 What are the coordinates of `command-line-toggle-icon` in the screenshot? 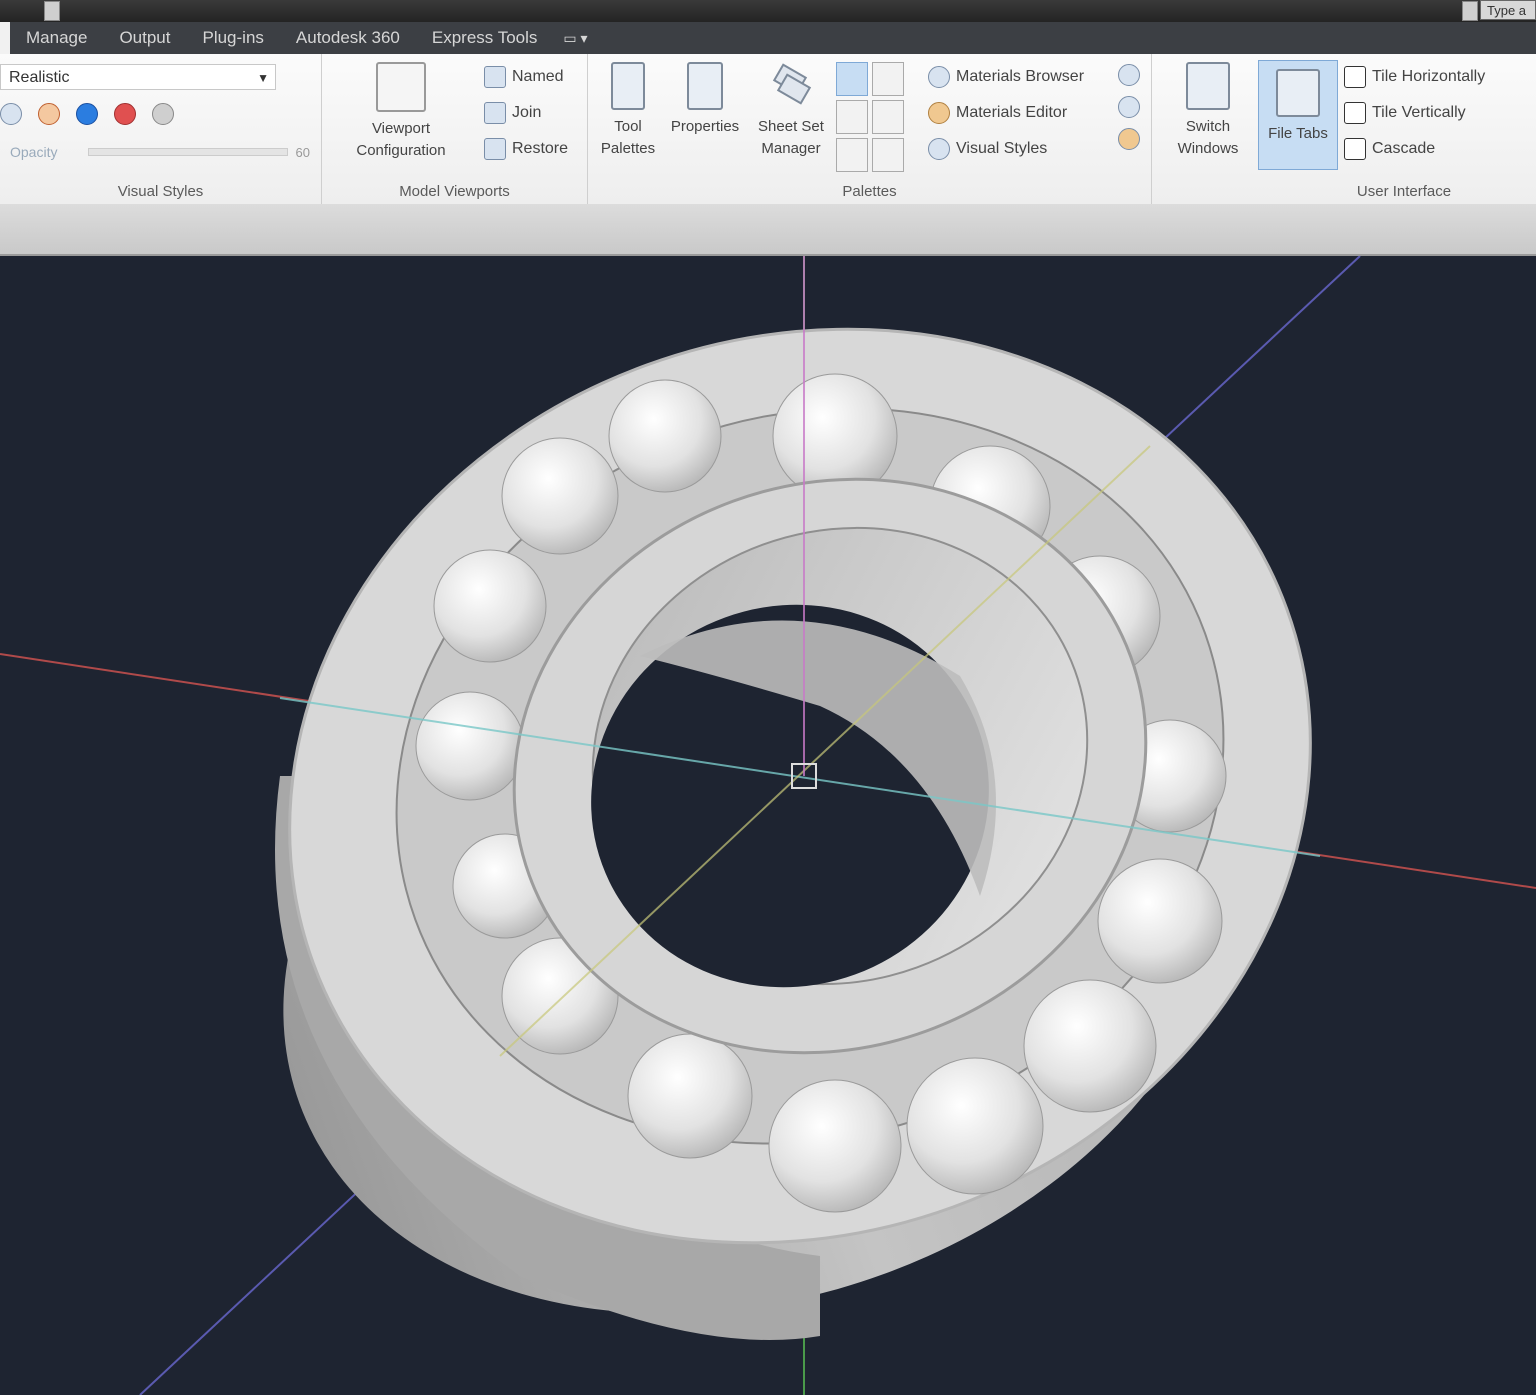 It's located at (852, 79).